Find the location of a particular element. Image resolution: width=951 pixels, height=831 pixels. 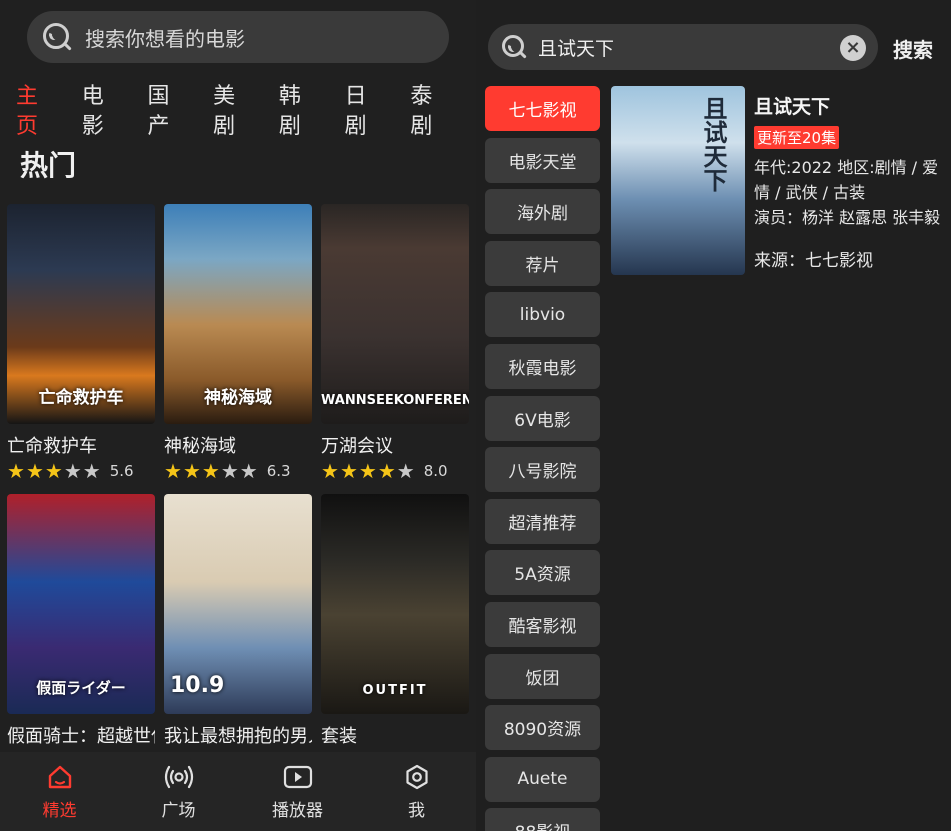

poster-title: OUTFIT is located at coordinates (395, 690).